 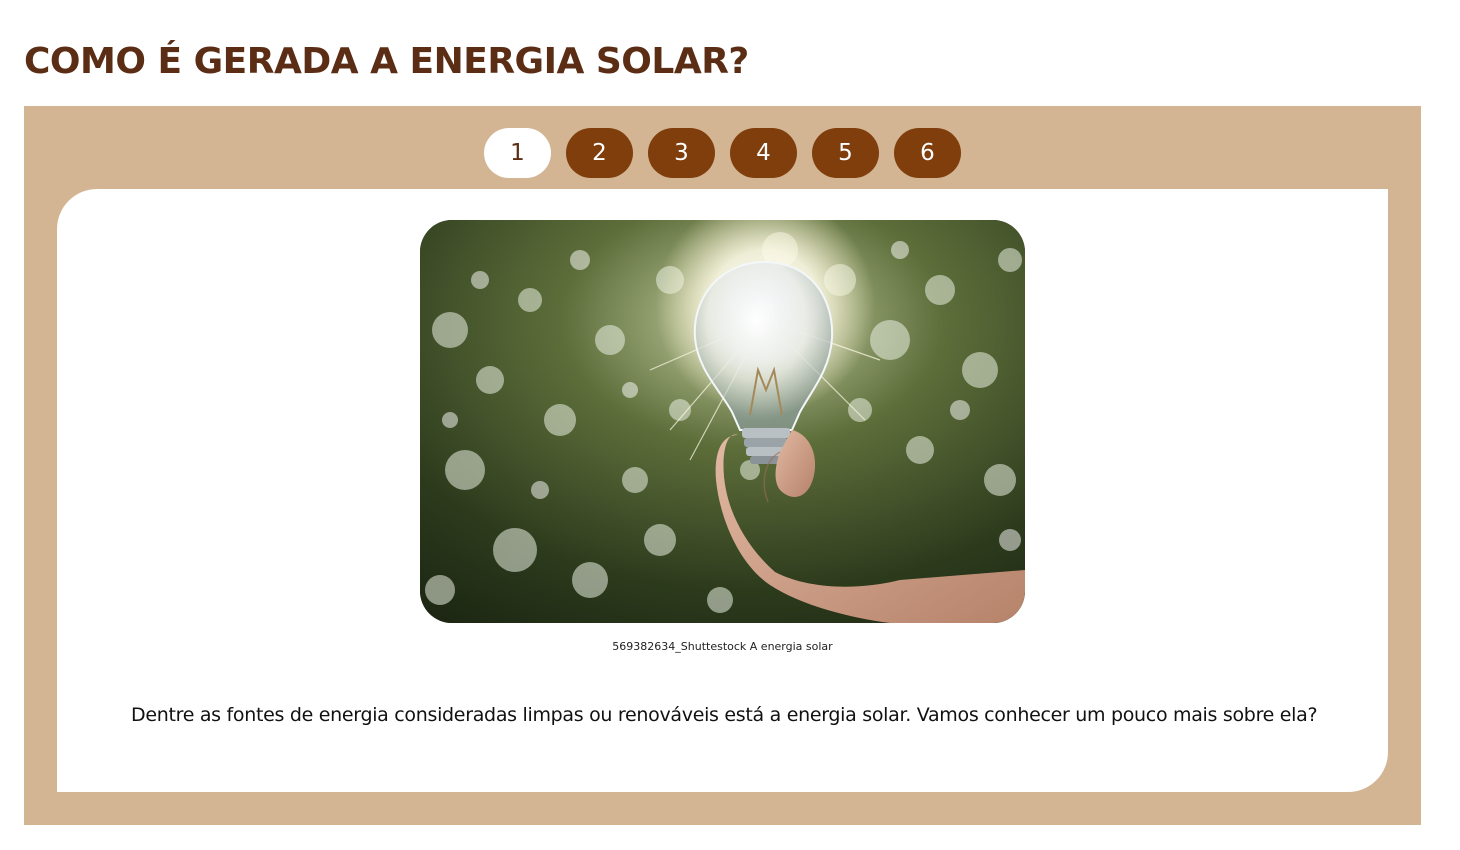 I want to click on image-caption: 569382634_Shuttestock A energia solar, so click(x=722, y=646).